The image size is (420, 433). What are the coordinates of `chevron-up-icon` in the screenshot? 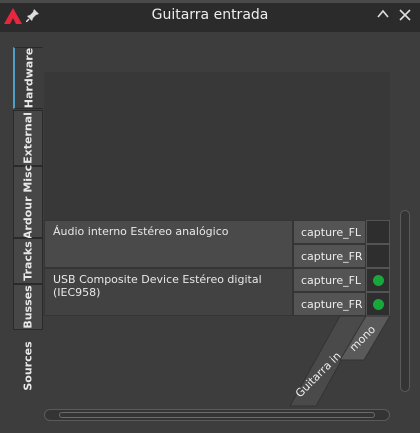 It's located at (383, 14).